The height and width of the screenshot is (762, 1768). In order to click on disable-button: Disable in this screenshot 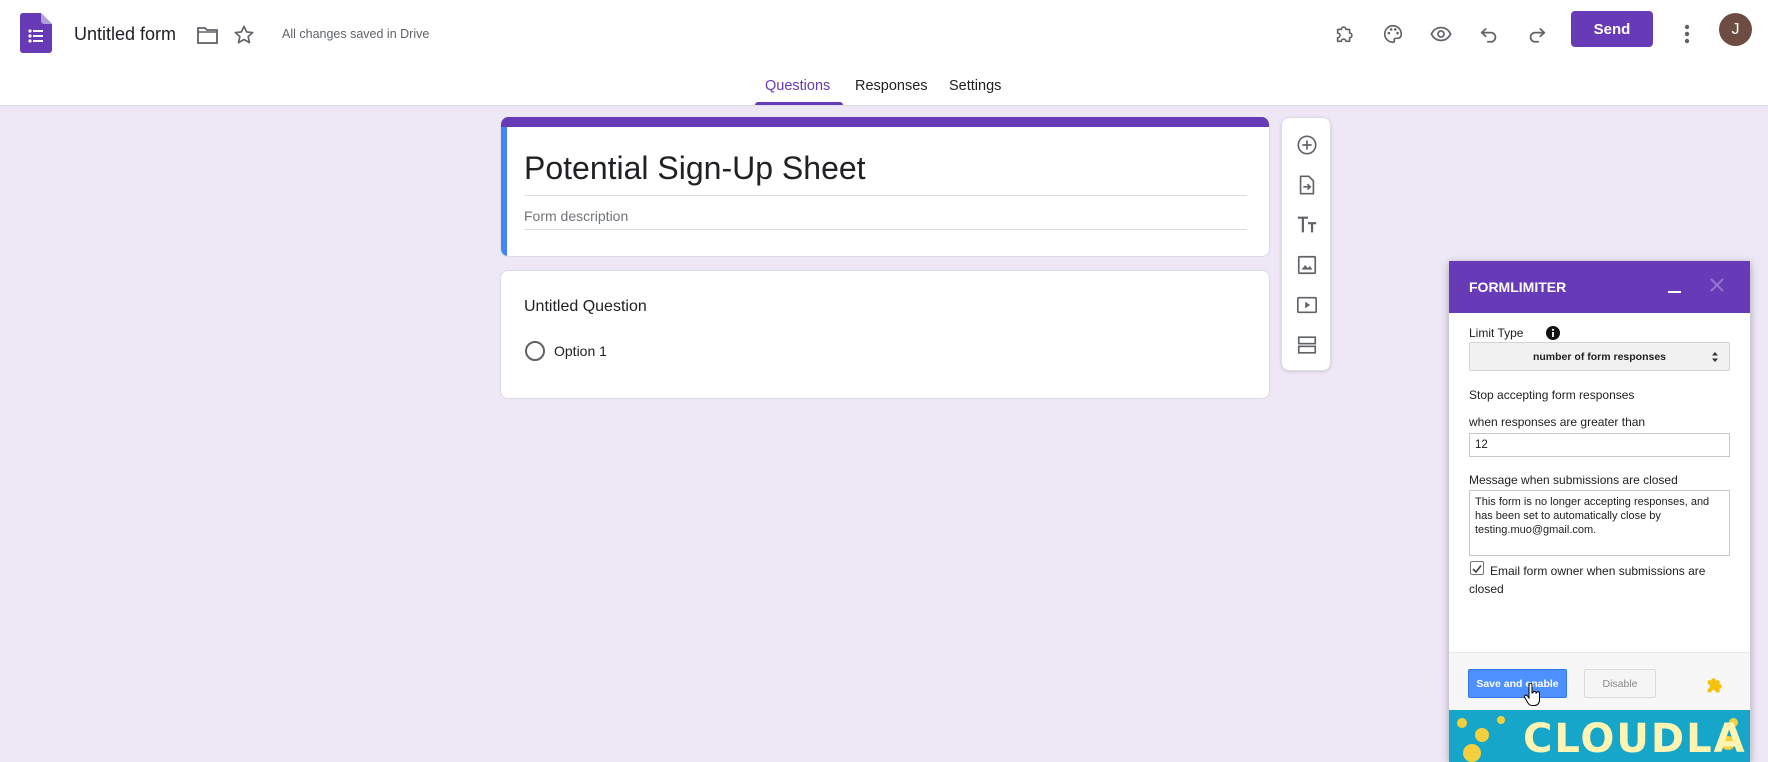, I will do `click(1620, 683)`.